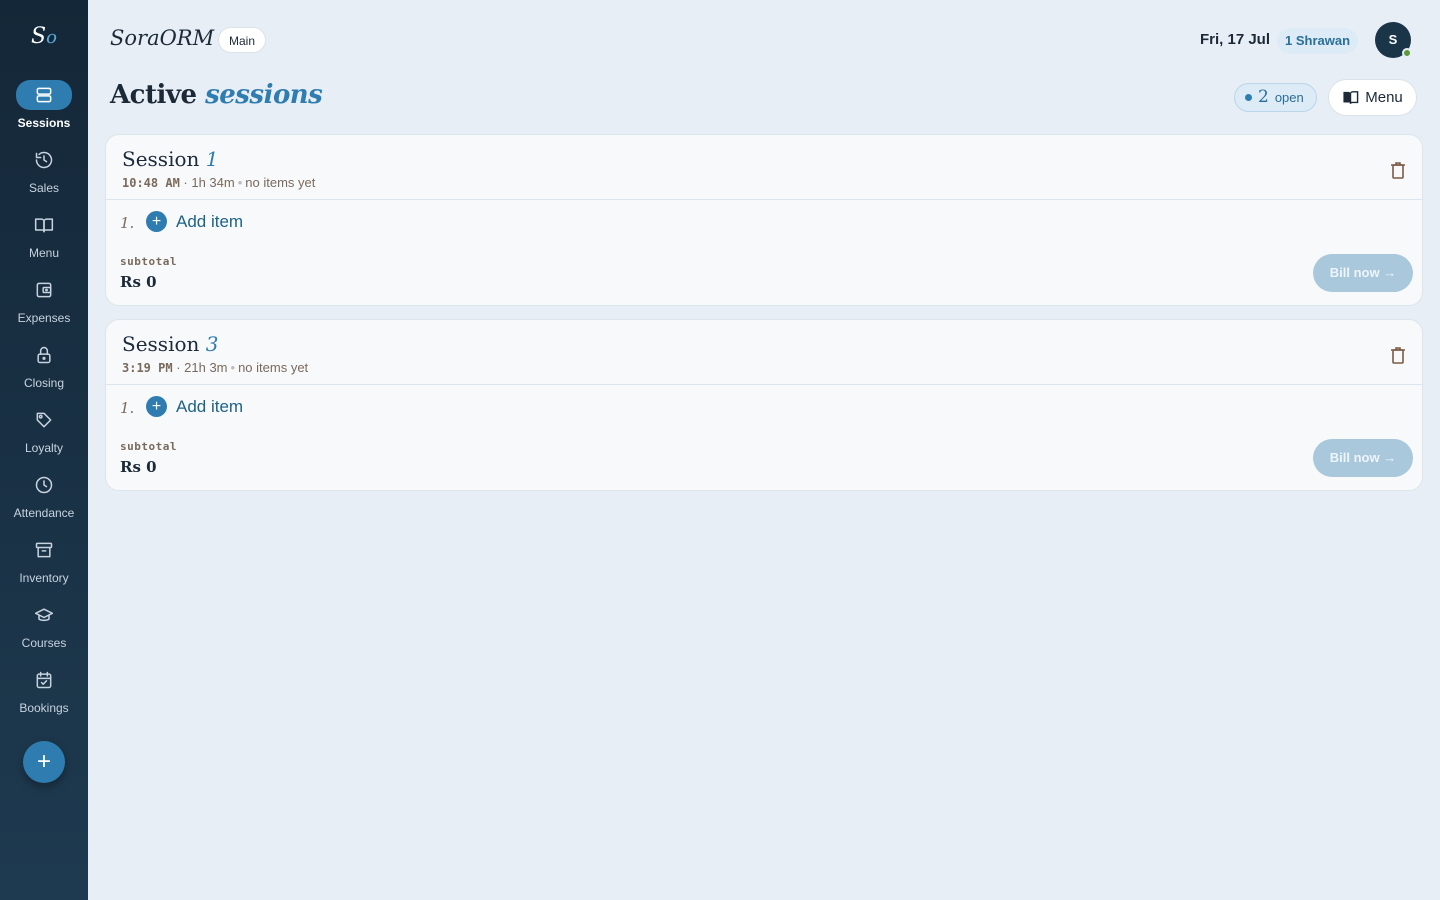  What do you see at coordinates (44, 436) in the screenshot?
I see `sidebar-item-loyalty: Loyalty` at bounding box center [44, 436].